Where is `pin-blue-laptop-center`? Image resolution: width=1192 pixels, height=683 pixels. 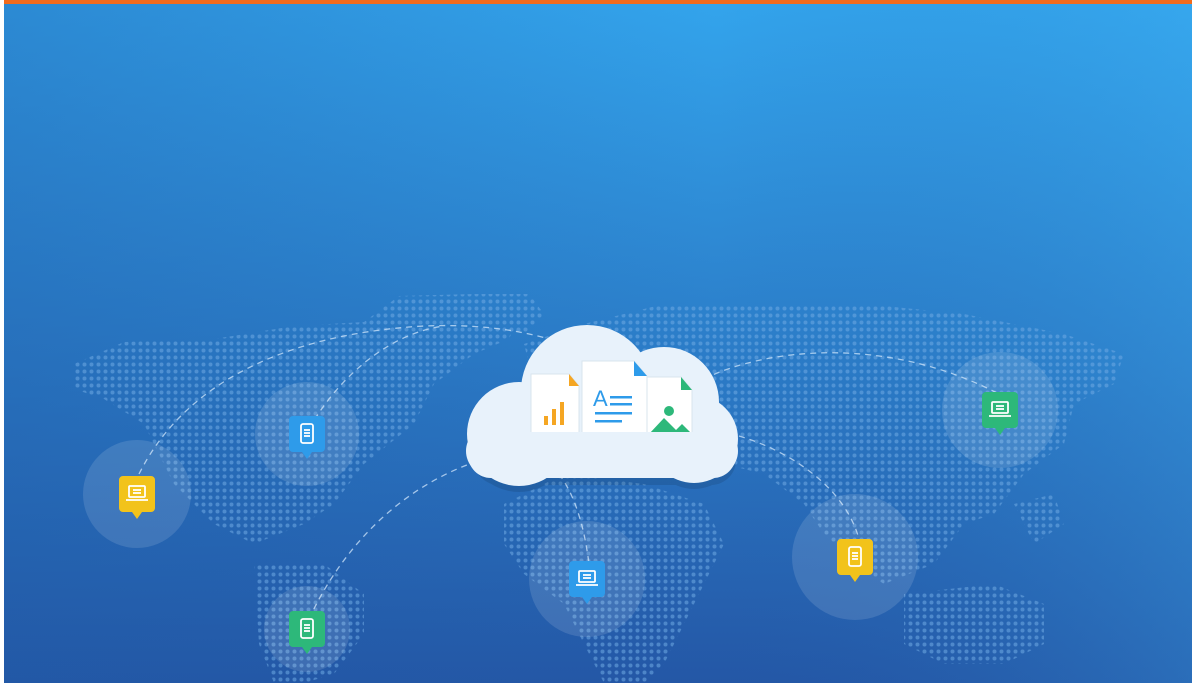
pin-blue-laptop-center is located at coordinates (587, 579).